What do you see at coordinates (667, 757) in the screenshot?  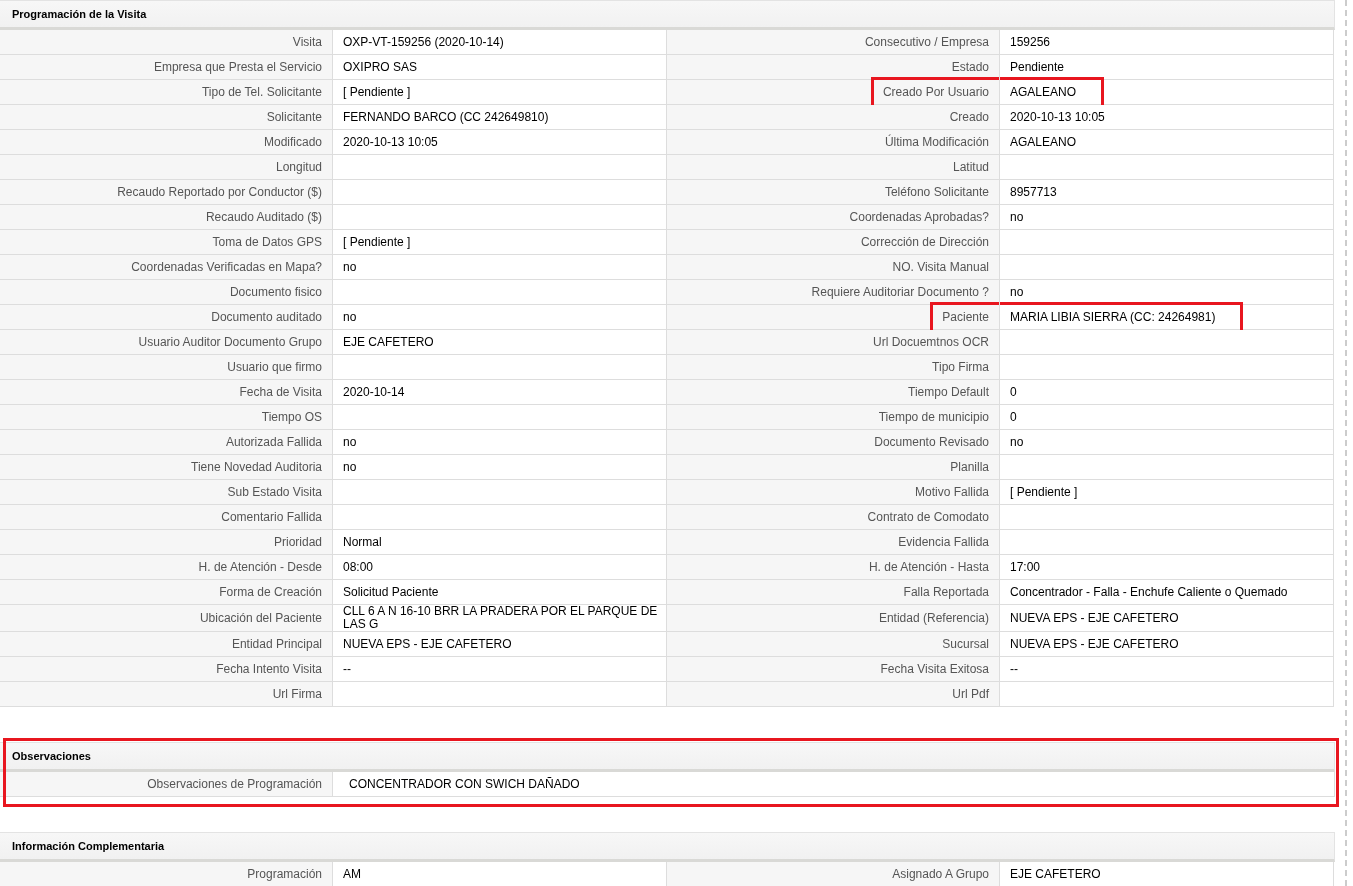 I see `section-header: Observaciones` at bounding box center [667, 757].